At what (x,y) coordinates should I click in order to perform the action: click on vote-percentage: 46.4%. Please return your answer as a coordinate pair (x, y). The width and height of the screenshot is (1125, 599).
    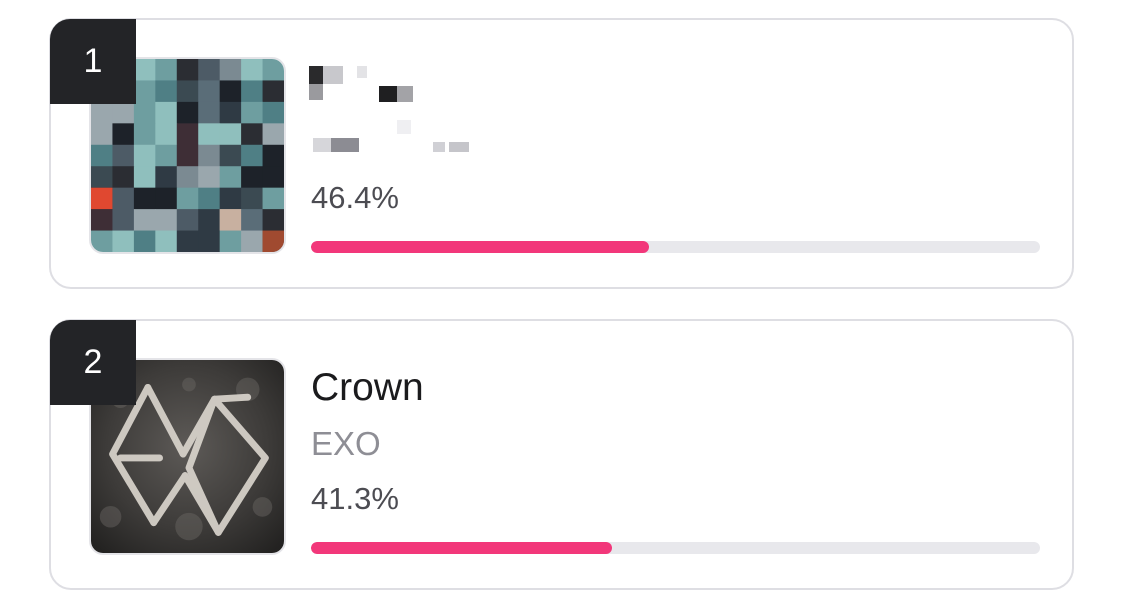
    Looking at the image, I should click on (355, 197).